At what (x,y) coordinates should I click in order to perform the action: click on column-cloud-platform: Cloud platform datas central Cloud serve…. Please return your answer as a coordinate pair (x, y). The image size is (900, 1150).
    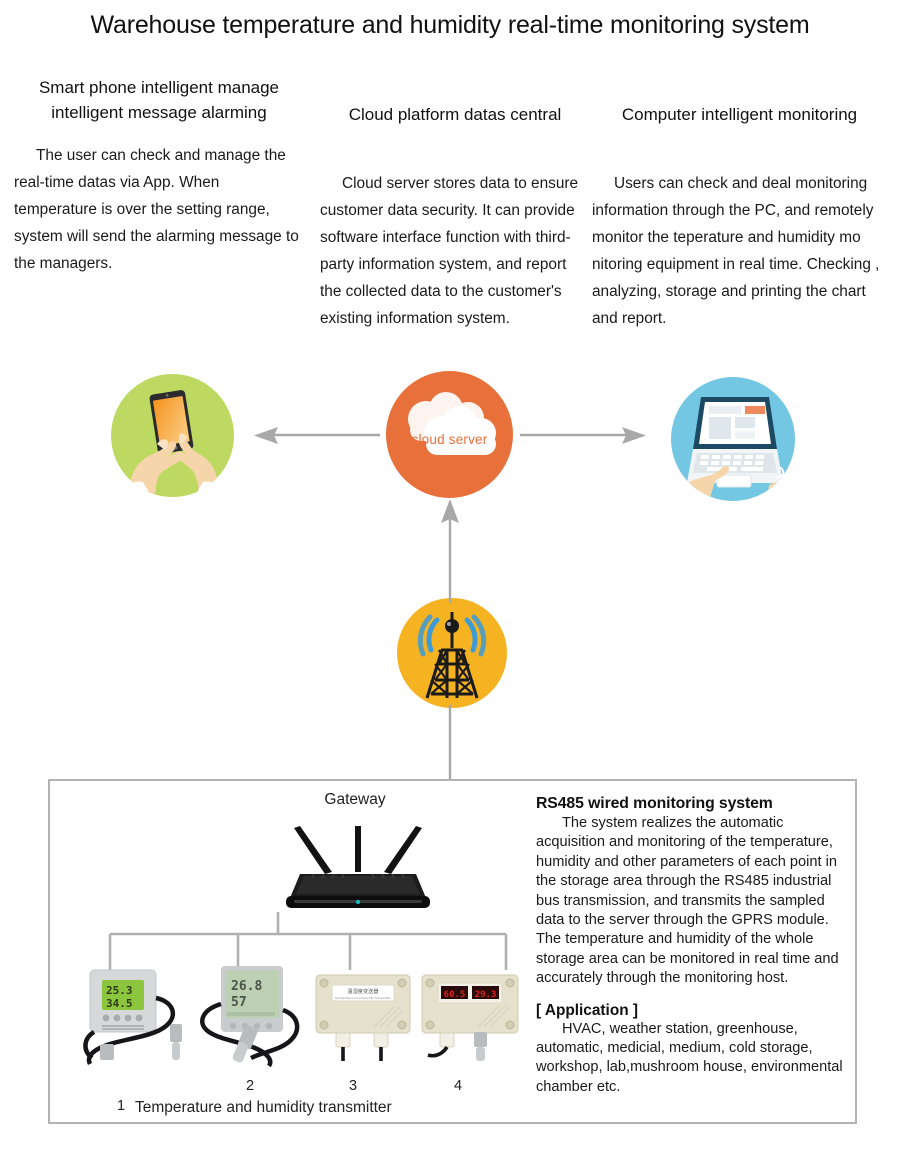
    Looking at the image, I should click on (455, 217).